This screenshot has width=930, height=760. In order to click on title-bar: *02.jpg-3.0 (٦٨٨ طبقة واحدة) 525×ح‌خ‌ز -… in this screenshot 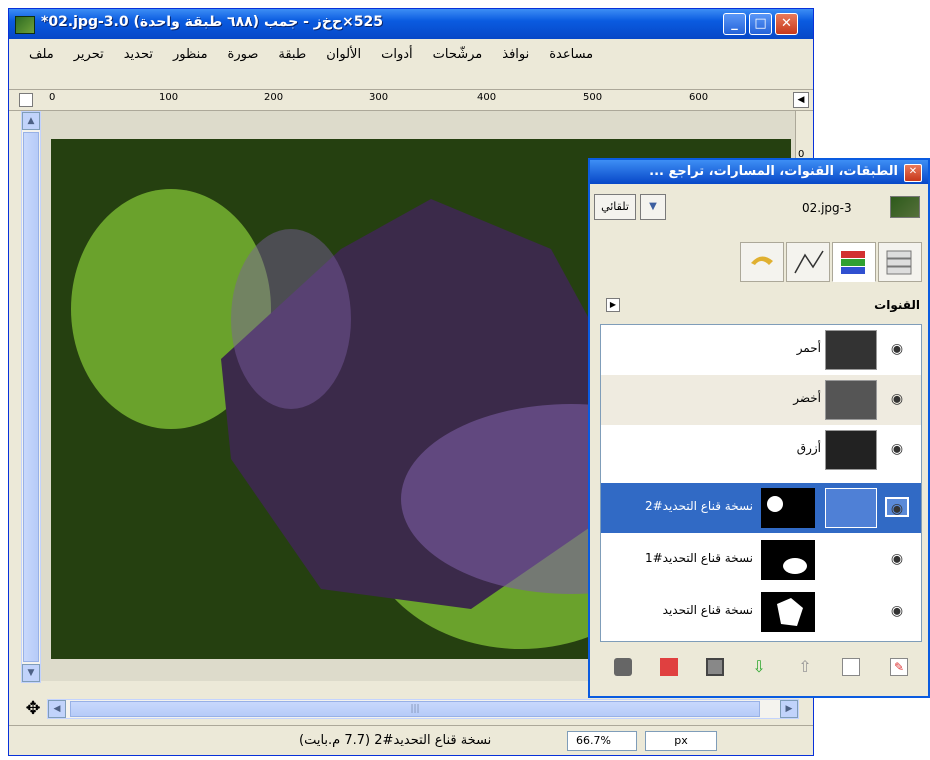, I will do `click(411, 24)`.